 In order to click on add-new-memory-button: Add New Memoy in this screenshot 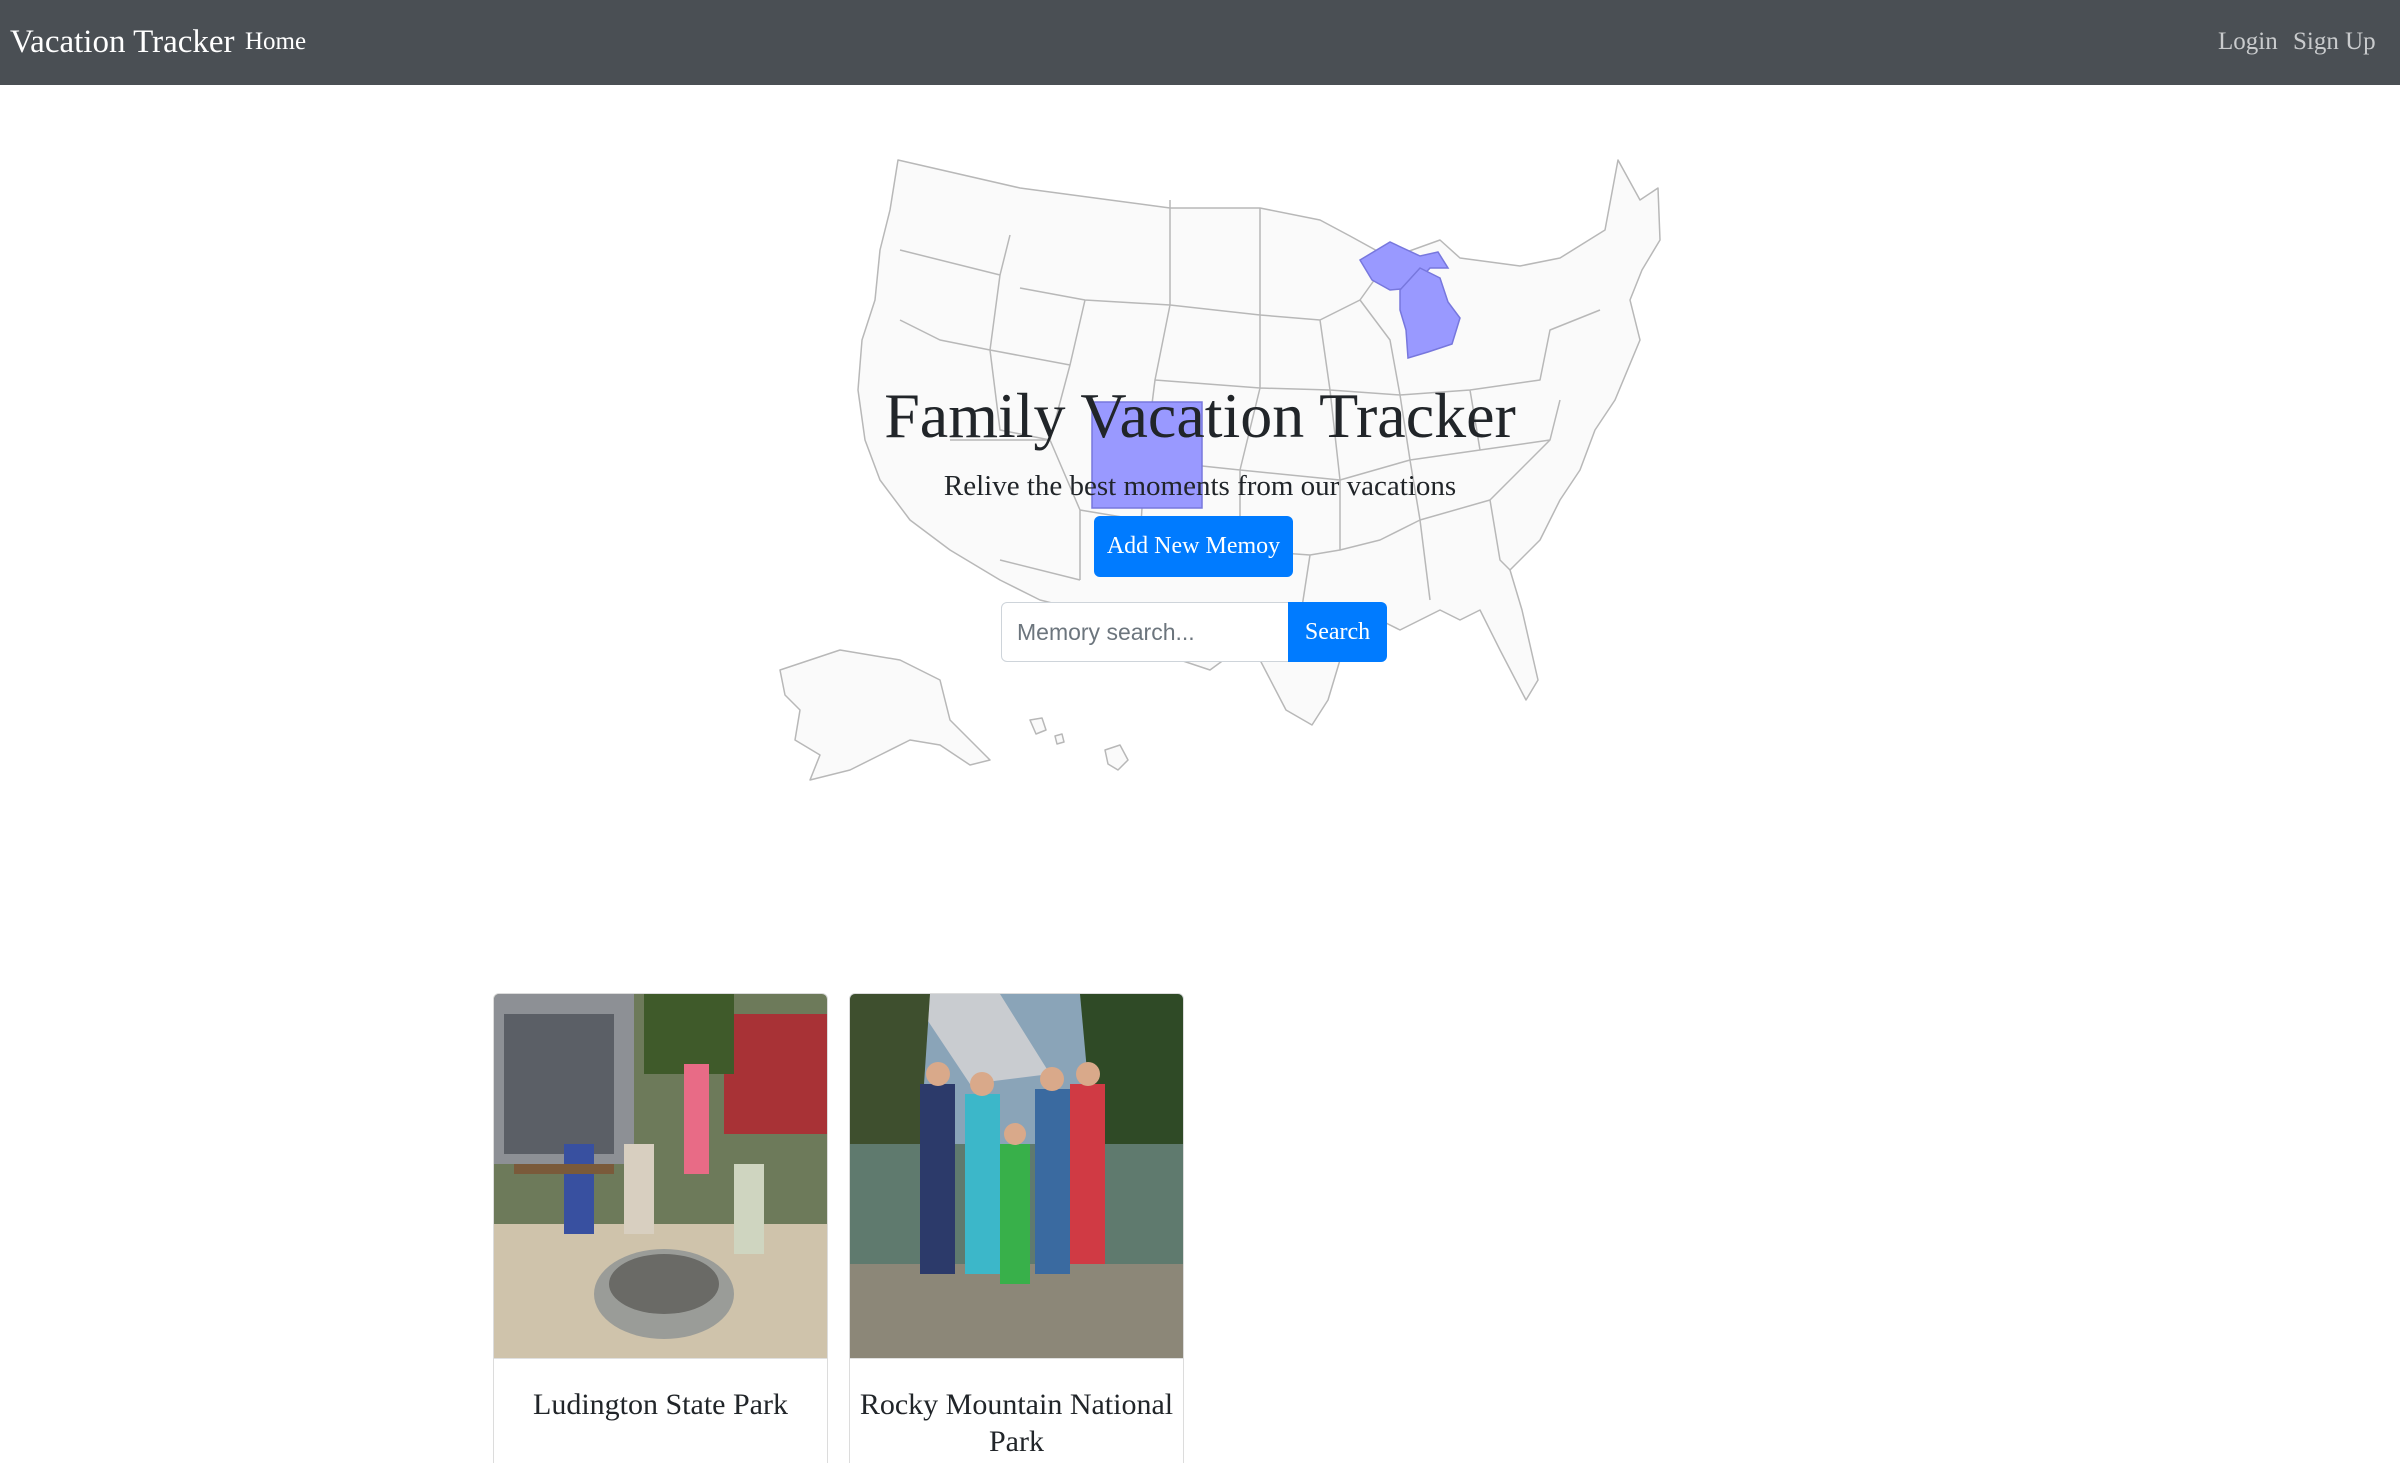, I will do `click(1193, 546)`.